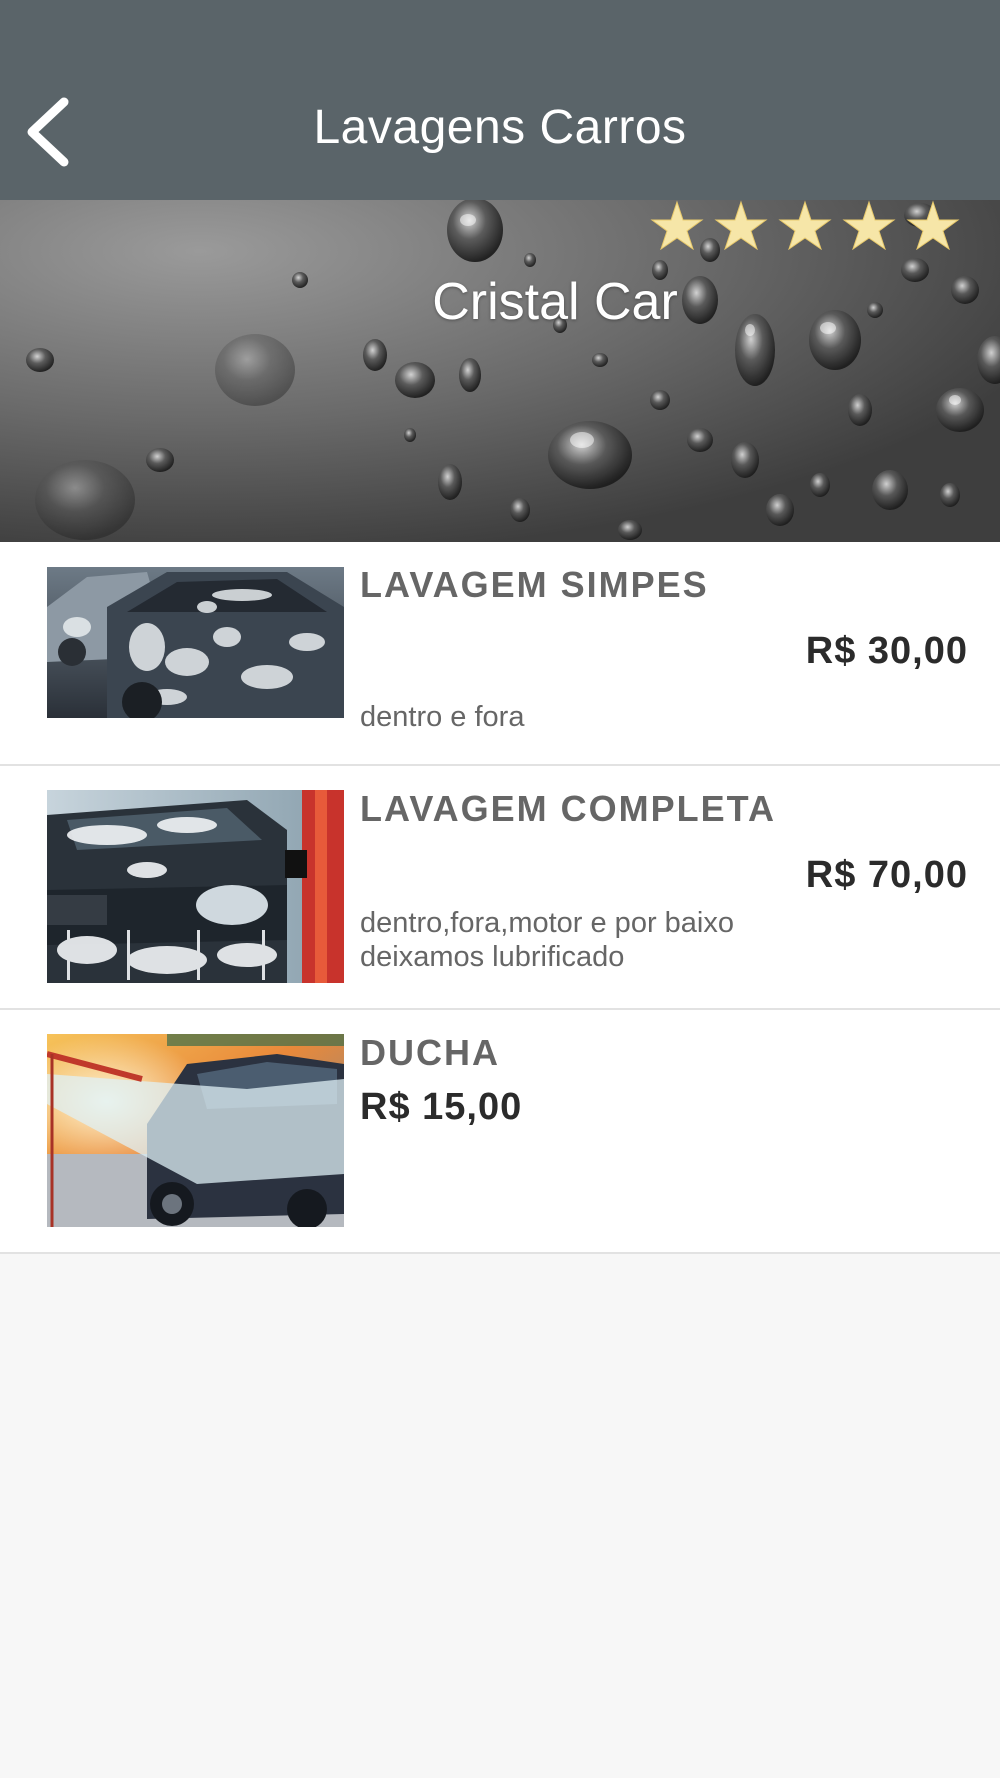  I want to click on rating-stars, so click(805, 225).